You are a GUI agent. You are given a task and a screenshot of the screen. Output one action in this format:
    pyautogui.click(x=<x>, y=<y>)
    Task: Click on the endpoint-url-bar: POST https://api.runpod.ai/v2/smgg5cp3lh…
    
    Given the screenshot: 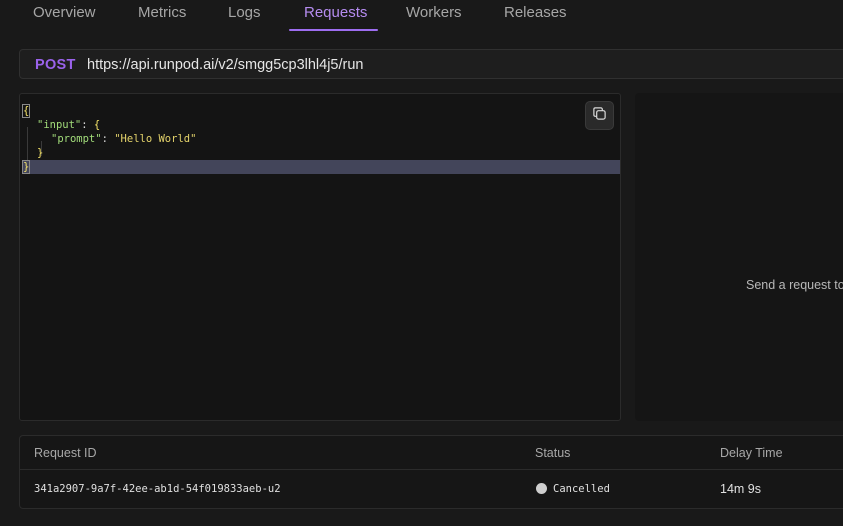 What is the action you would take?
    pyautogui.click(x=431, y=64)
    